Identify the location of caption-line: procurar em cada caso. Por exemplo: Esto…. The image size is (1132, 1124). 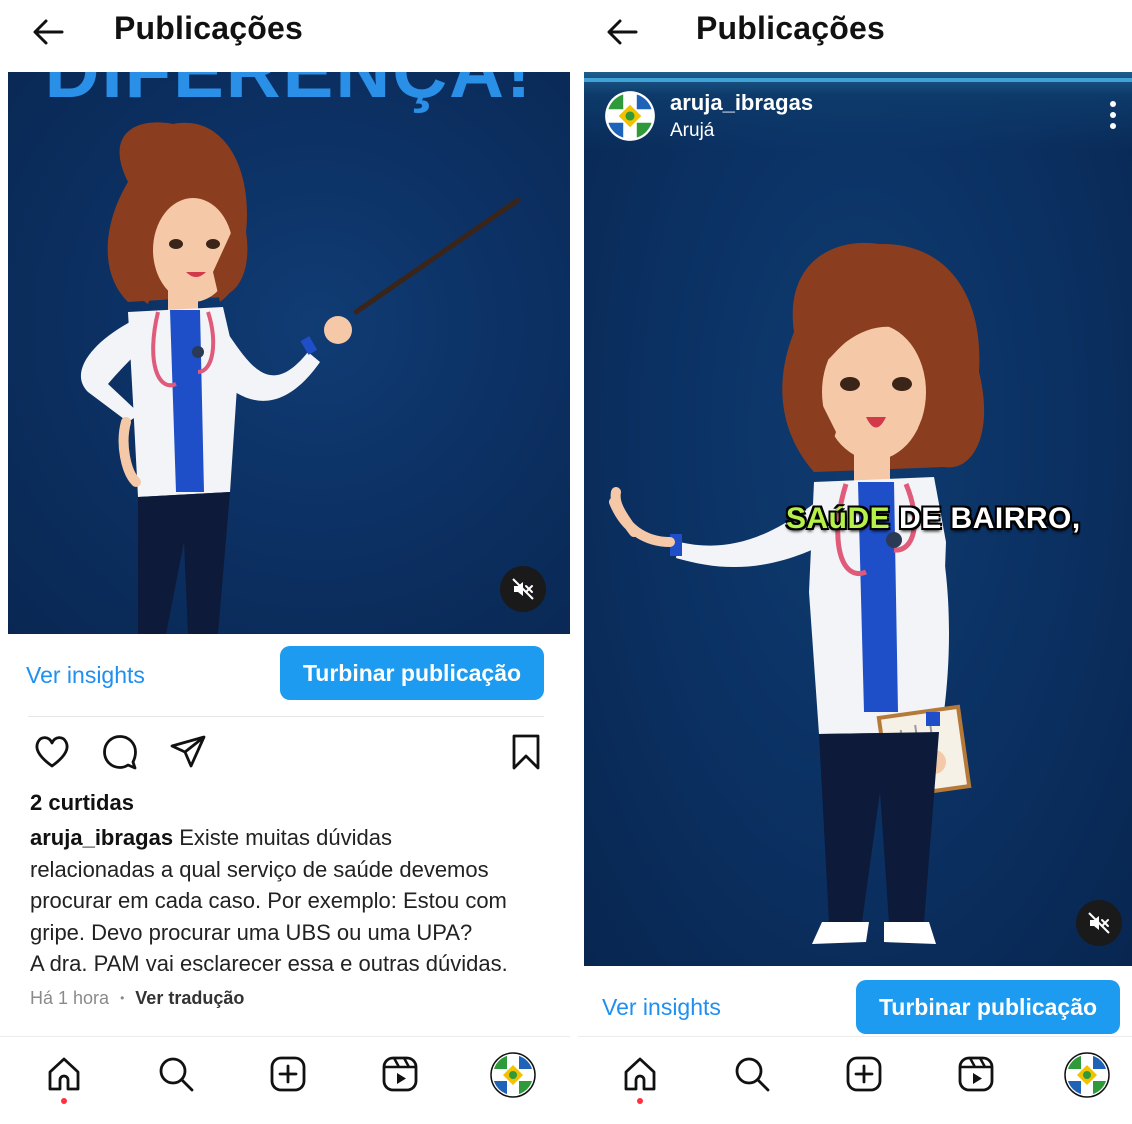
(268, 900).